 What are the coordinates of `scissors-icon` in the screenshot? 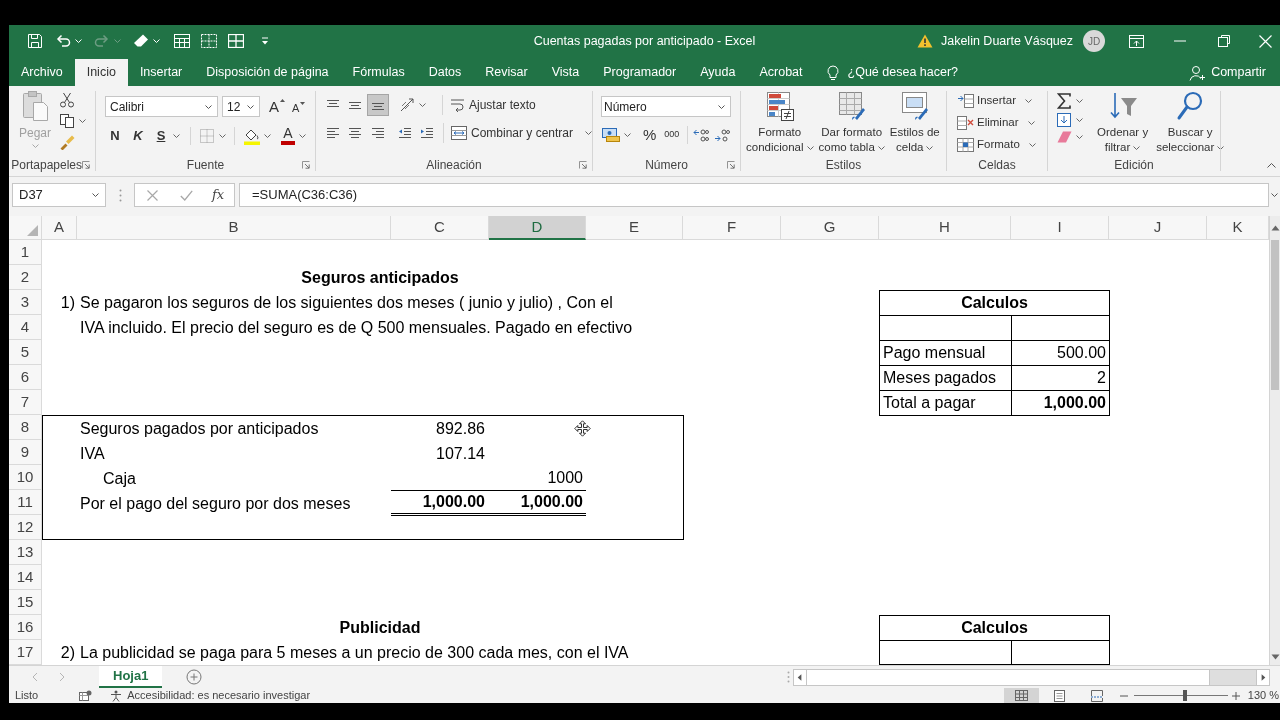 It's located at (67, 100).